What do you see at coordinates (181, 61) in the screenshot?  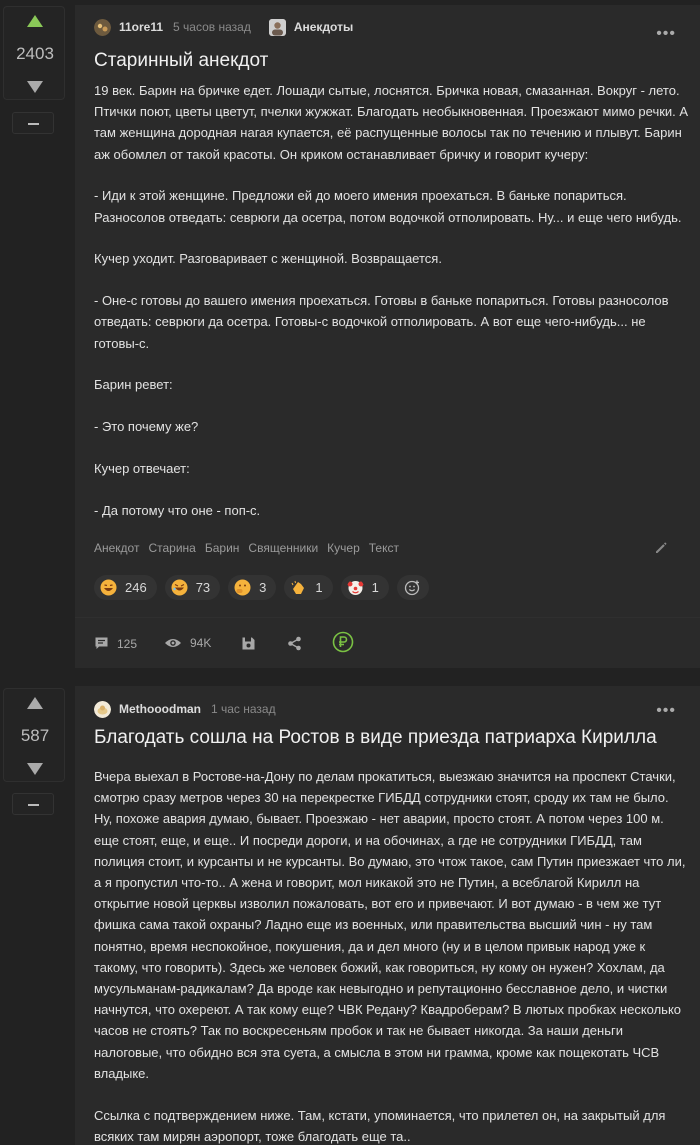 I see `post-title: Старинный анекдот` at bounding box center [181, 61].